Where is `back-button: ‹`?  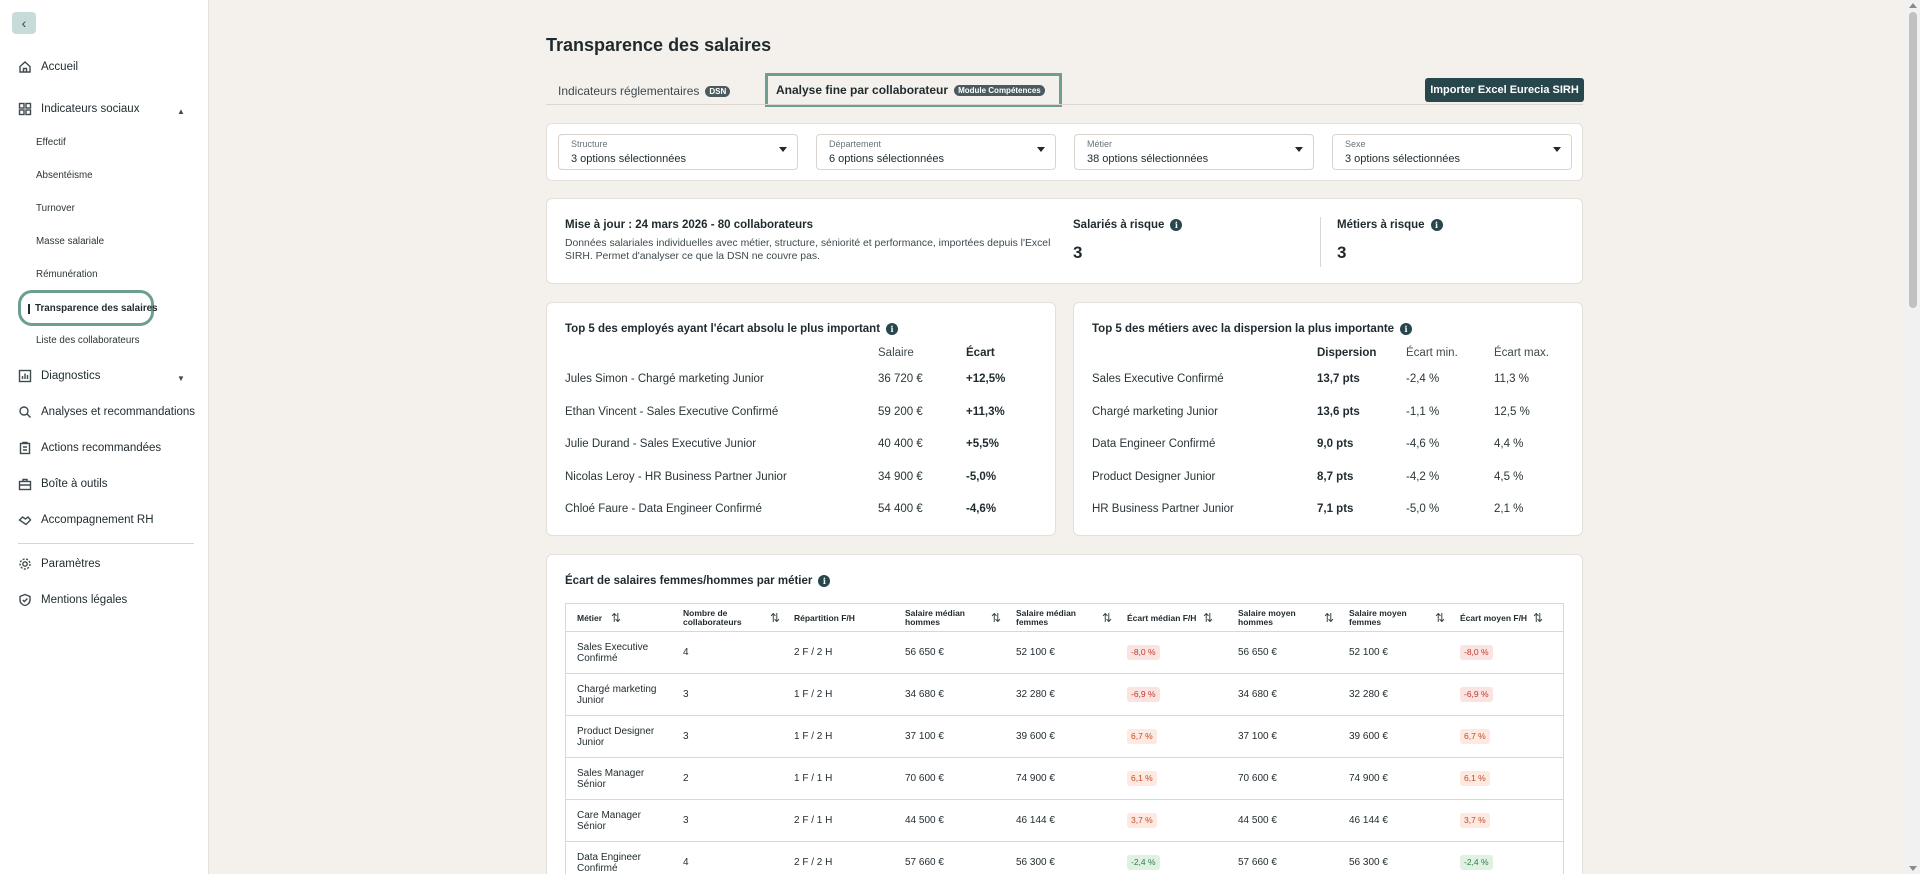
back-button: ‹ is located at coordinates (24, 23).